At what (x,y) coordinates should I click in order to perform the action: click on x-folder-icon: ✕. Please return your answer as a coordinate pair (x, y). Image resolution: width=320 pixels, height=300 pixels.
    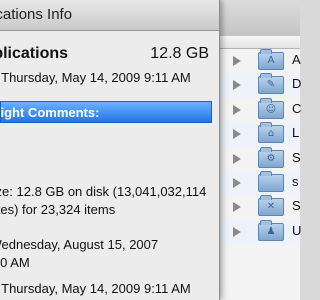
    Looking at the image, I should click on (271, 206).